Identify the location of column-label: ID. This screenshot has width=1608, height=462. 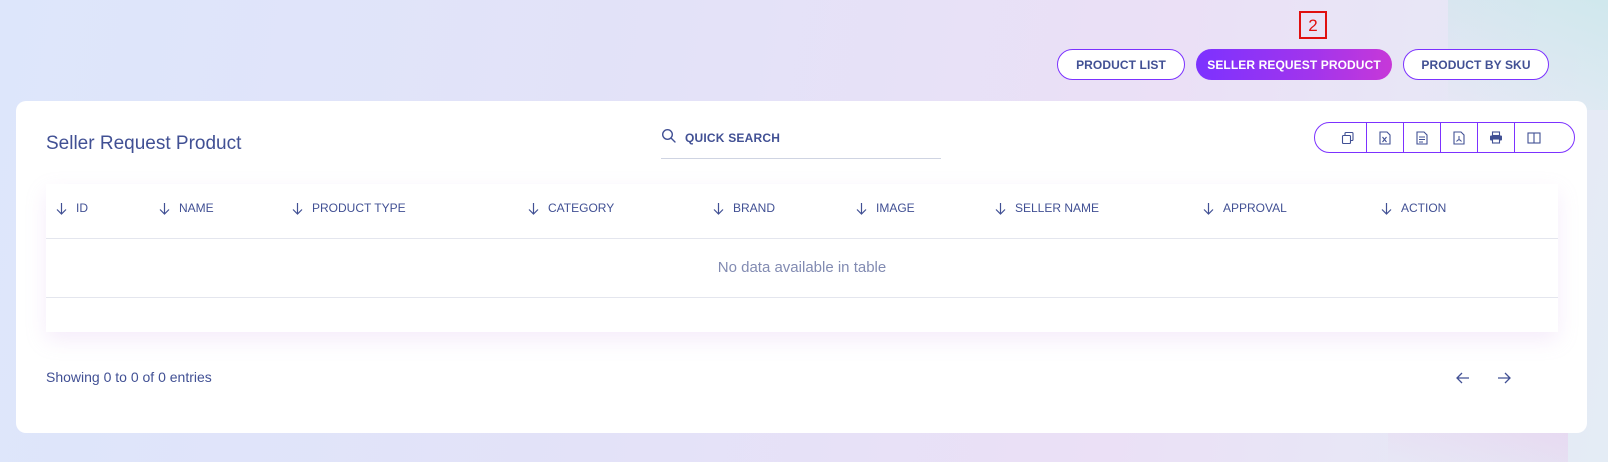
(82, 208).